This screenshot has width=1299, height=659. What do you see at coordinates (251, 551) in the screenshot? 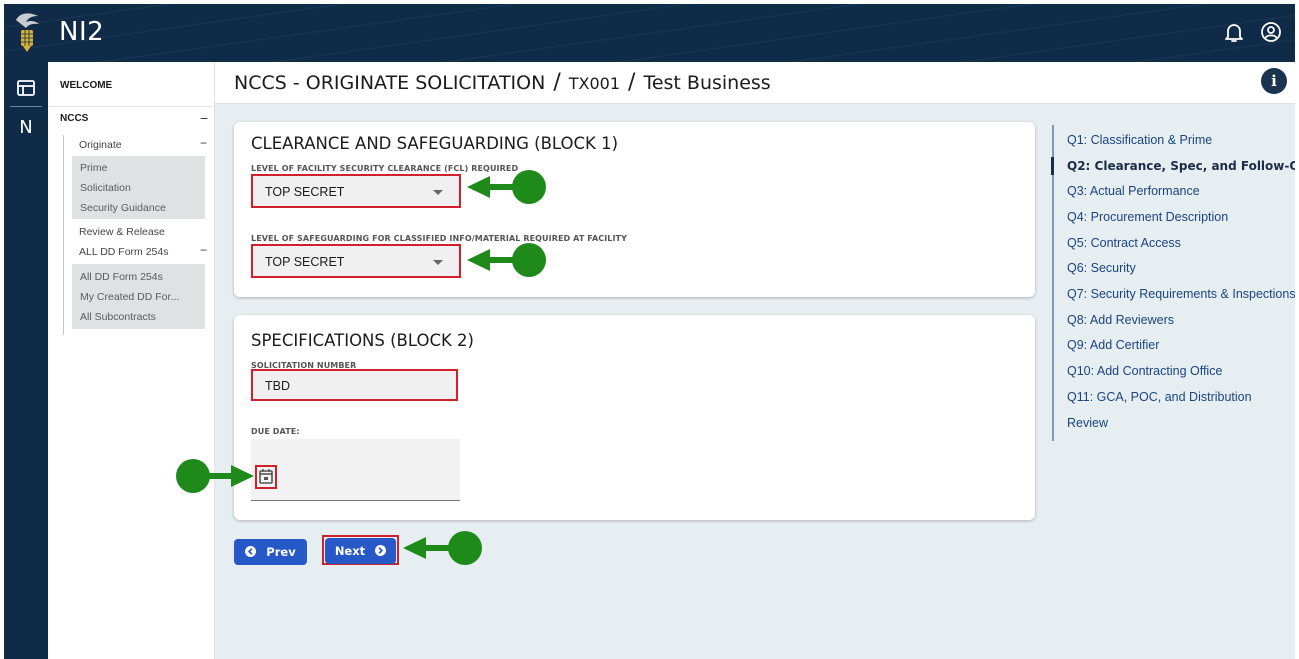
I see `arrow-left-circle-icon` at bounding box center [251, 551].